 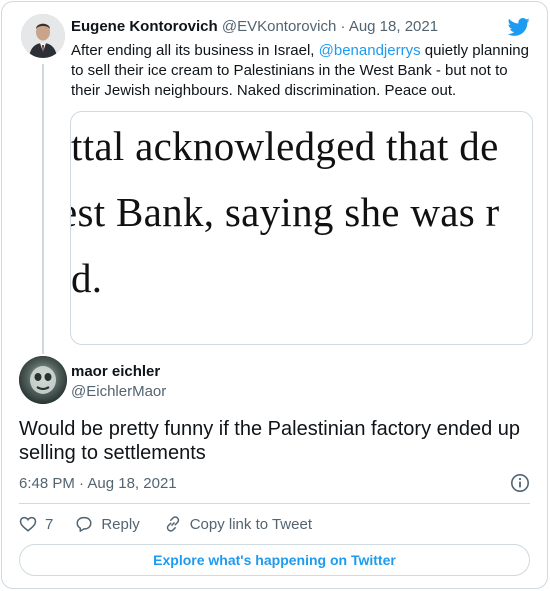 I want to click on parent-author-handle: @EVKontorovich, so click(x=279, y=26).